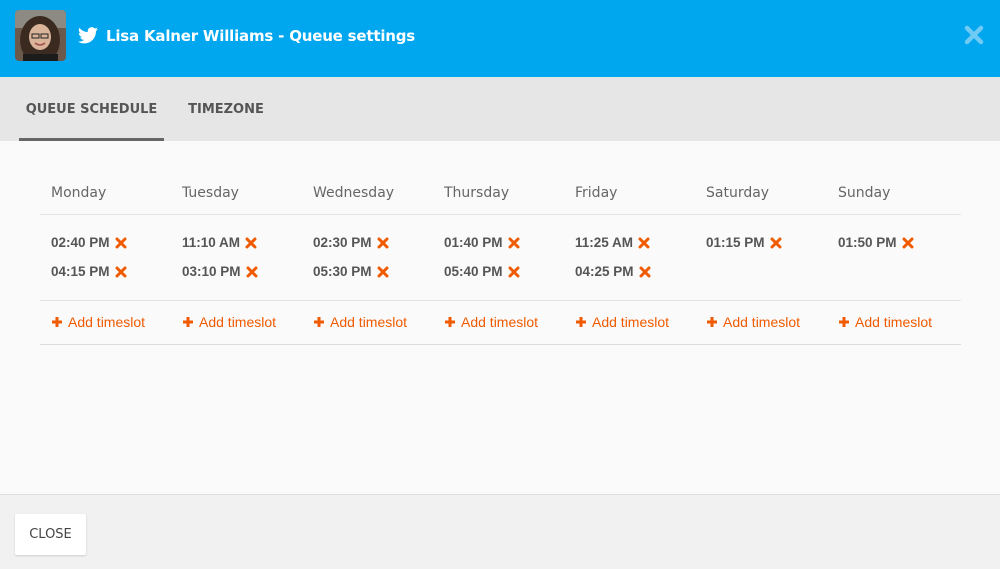 The height and width of the screenshot is (569, 1000). I want to click on timeslot: 03:10 PM, so click(220, 271).